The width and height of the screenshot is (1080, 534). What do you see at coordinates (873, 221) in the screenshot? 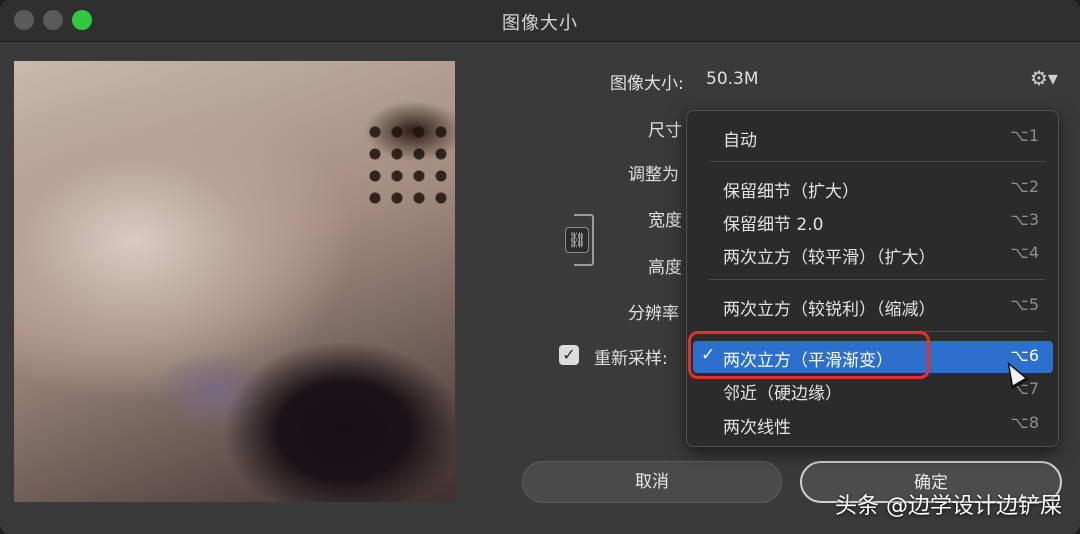
I see `menu-item-preserve-details-2: 保留细节 2.0 ⌥3` at bounding box center [873, 221].